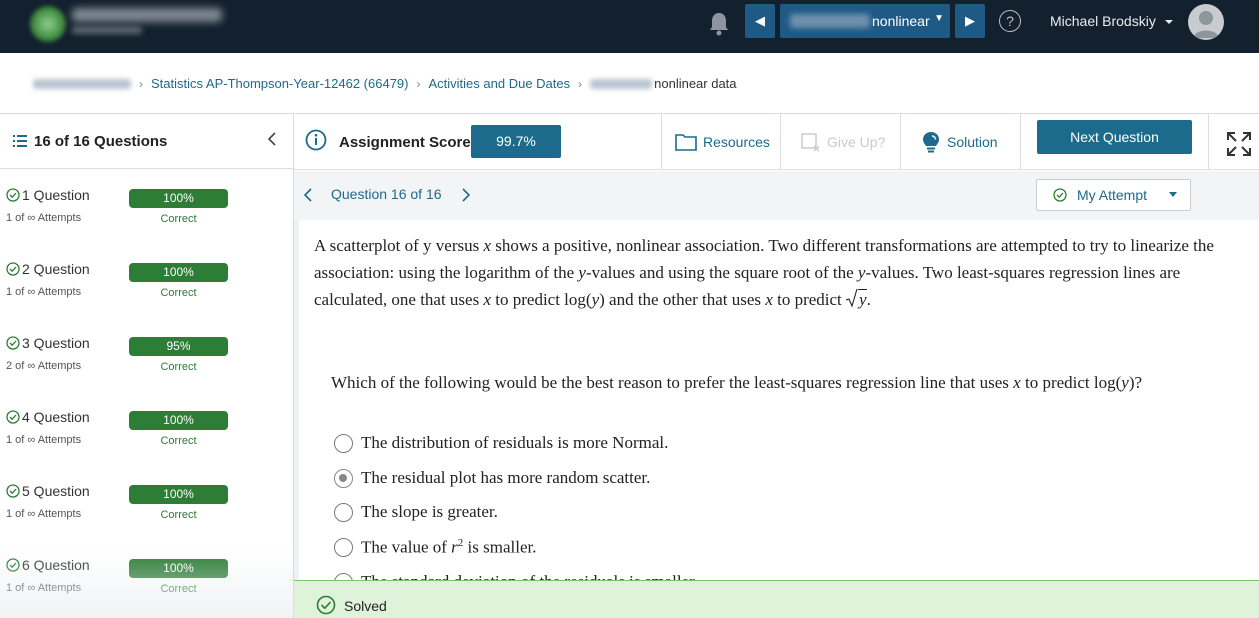  I want to click on user-menu: Michael Brodskiy, so click(1112, 21).